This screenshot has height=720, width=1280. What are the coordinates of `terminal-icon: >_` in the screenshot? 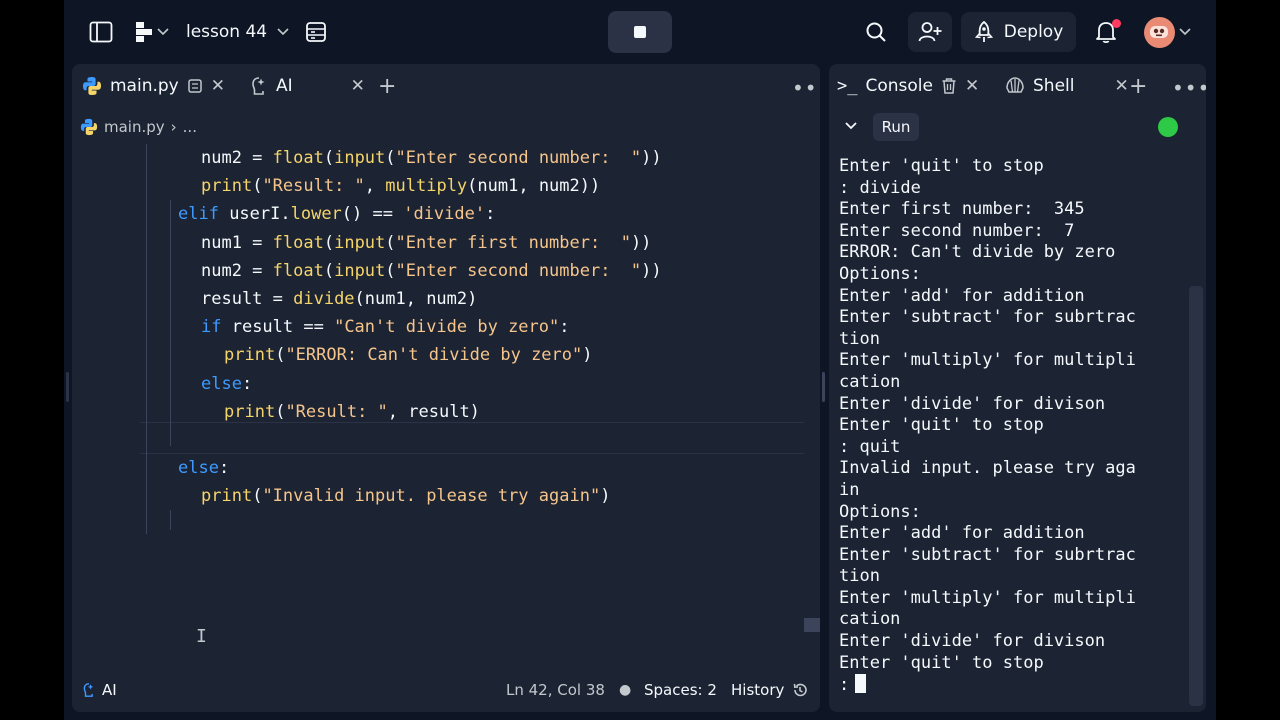 It's located at (847, 86).